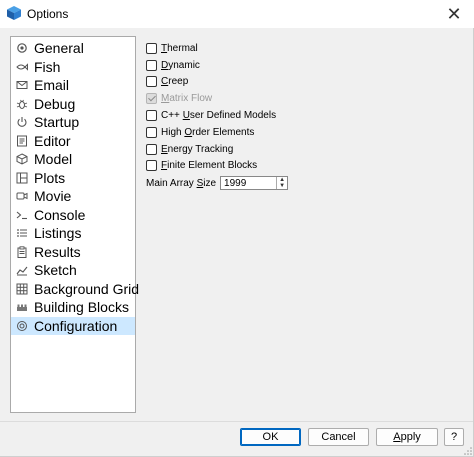  Describe the element at coordinates (211, 48) in the screenshot. I see `option-thermal: Thermal` at that location.